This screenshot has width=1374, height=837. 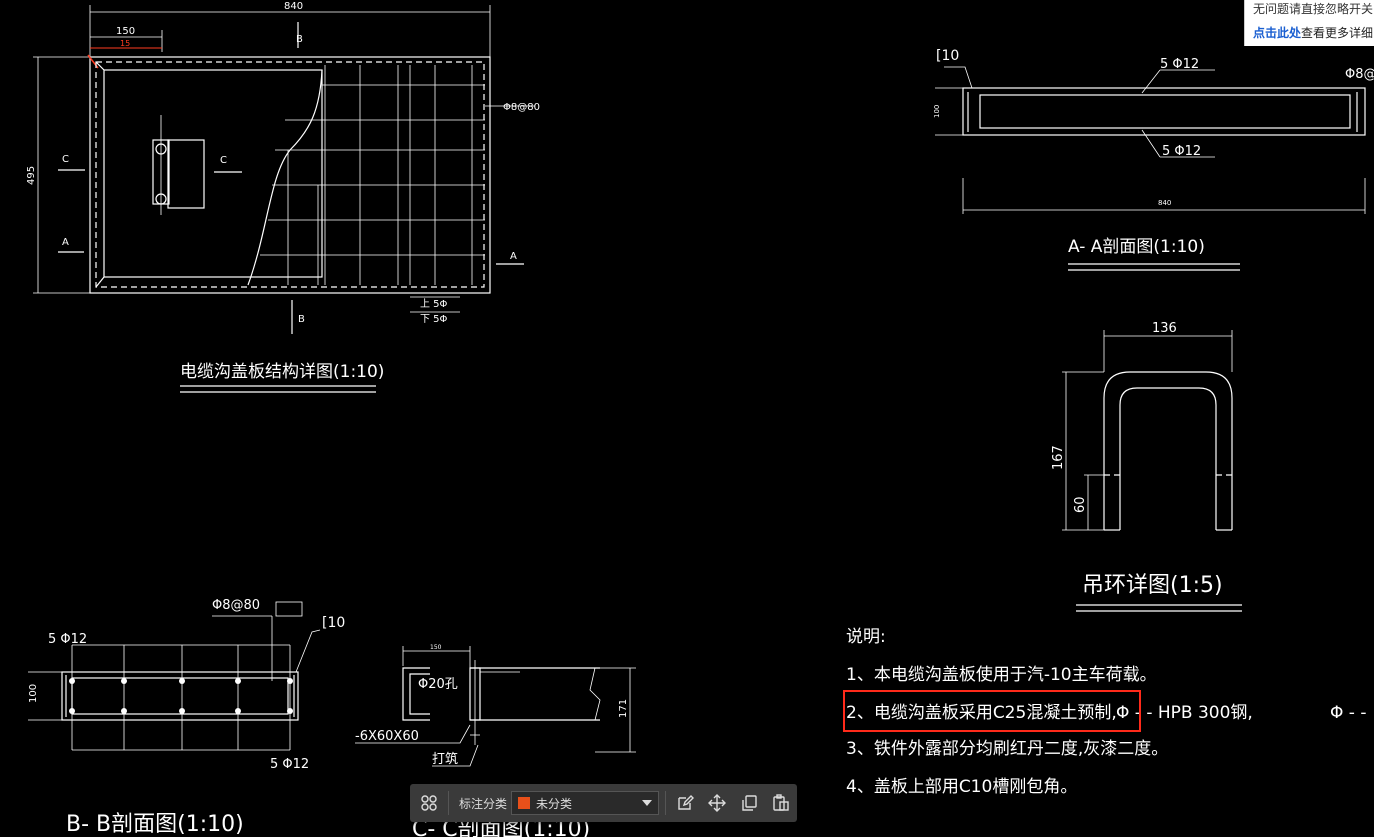 What do you see at coordinates (1164, 203) in the screenshot?
I see `aa-dim-bottom: 840` at bounding box center [1164, 203].